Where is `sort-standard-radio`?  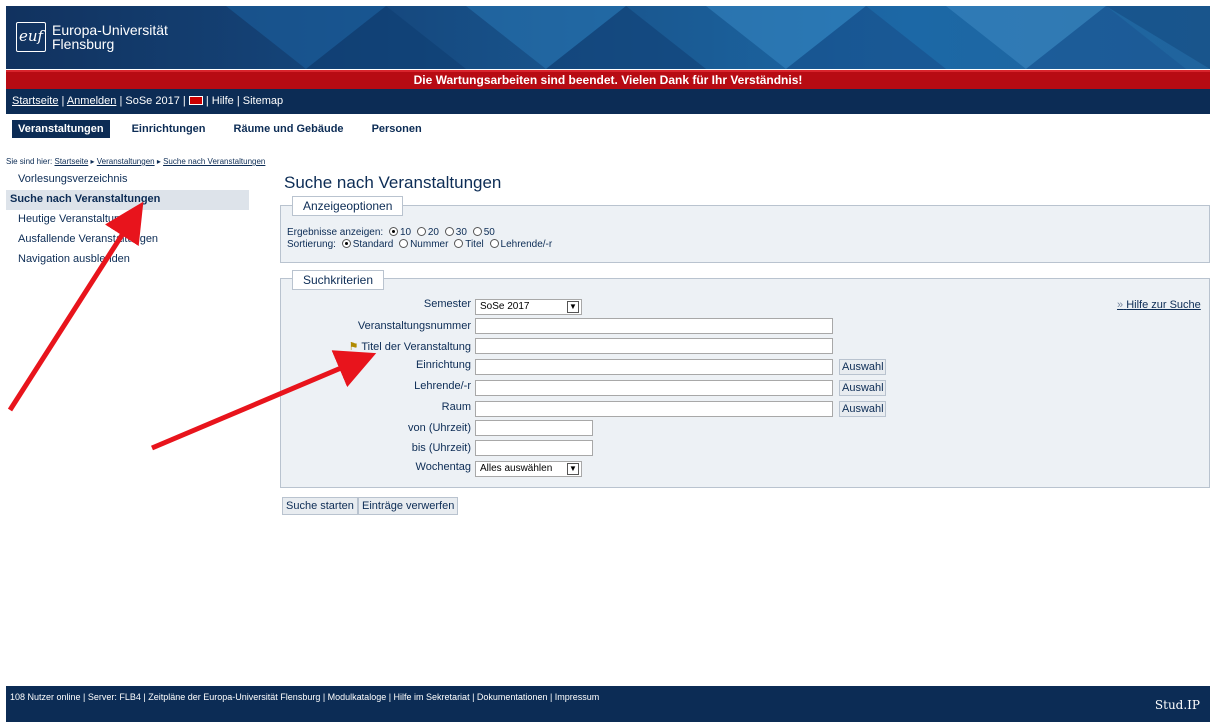
sort-standard-radio is located at coordinates (346, 243).